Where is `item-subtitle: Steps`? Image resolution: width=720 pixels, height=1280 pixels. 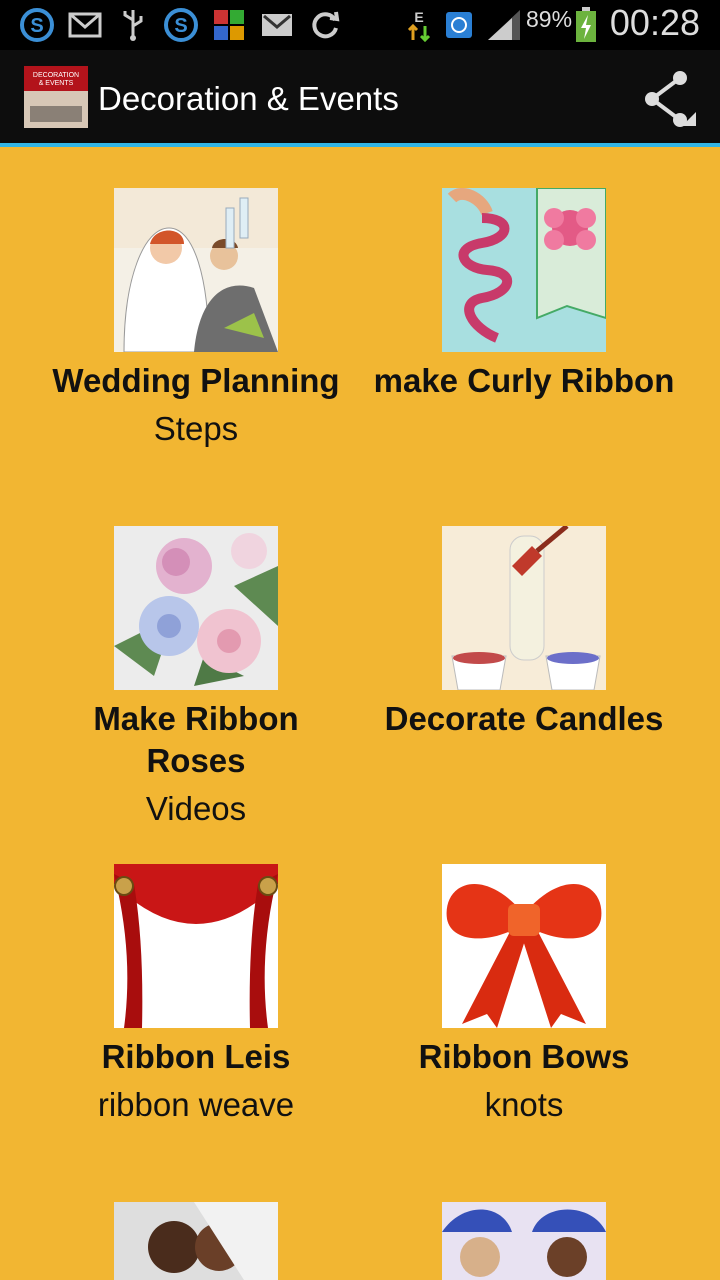 item-subtitle: Steps is located at coordinates (196, 428).